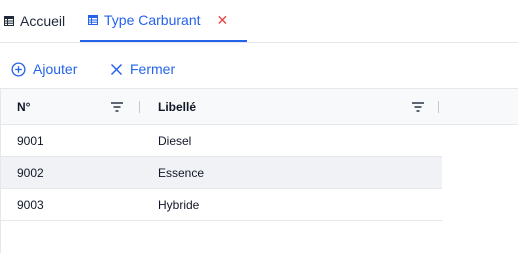  What do you see at coordinates (55, 69) in the screenshot?
I see `add-button-label: Ajouter` at bounding box center [55, 69].